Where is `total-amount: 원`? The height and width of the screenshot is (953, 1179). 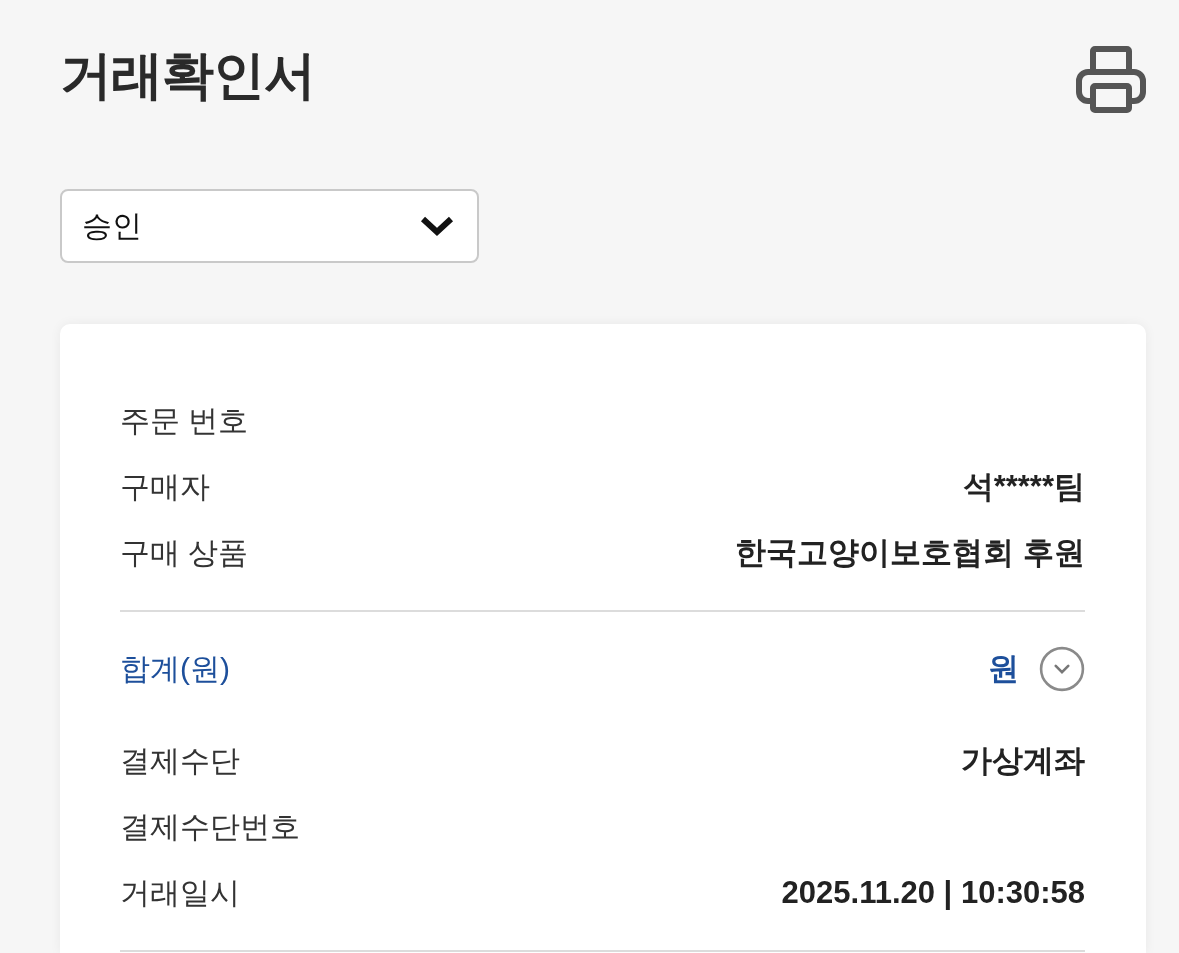
total-amount: 원 is located at coordinates (1003, 669).